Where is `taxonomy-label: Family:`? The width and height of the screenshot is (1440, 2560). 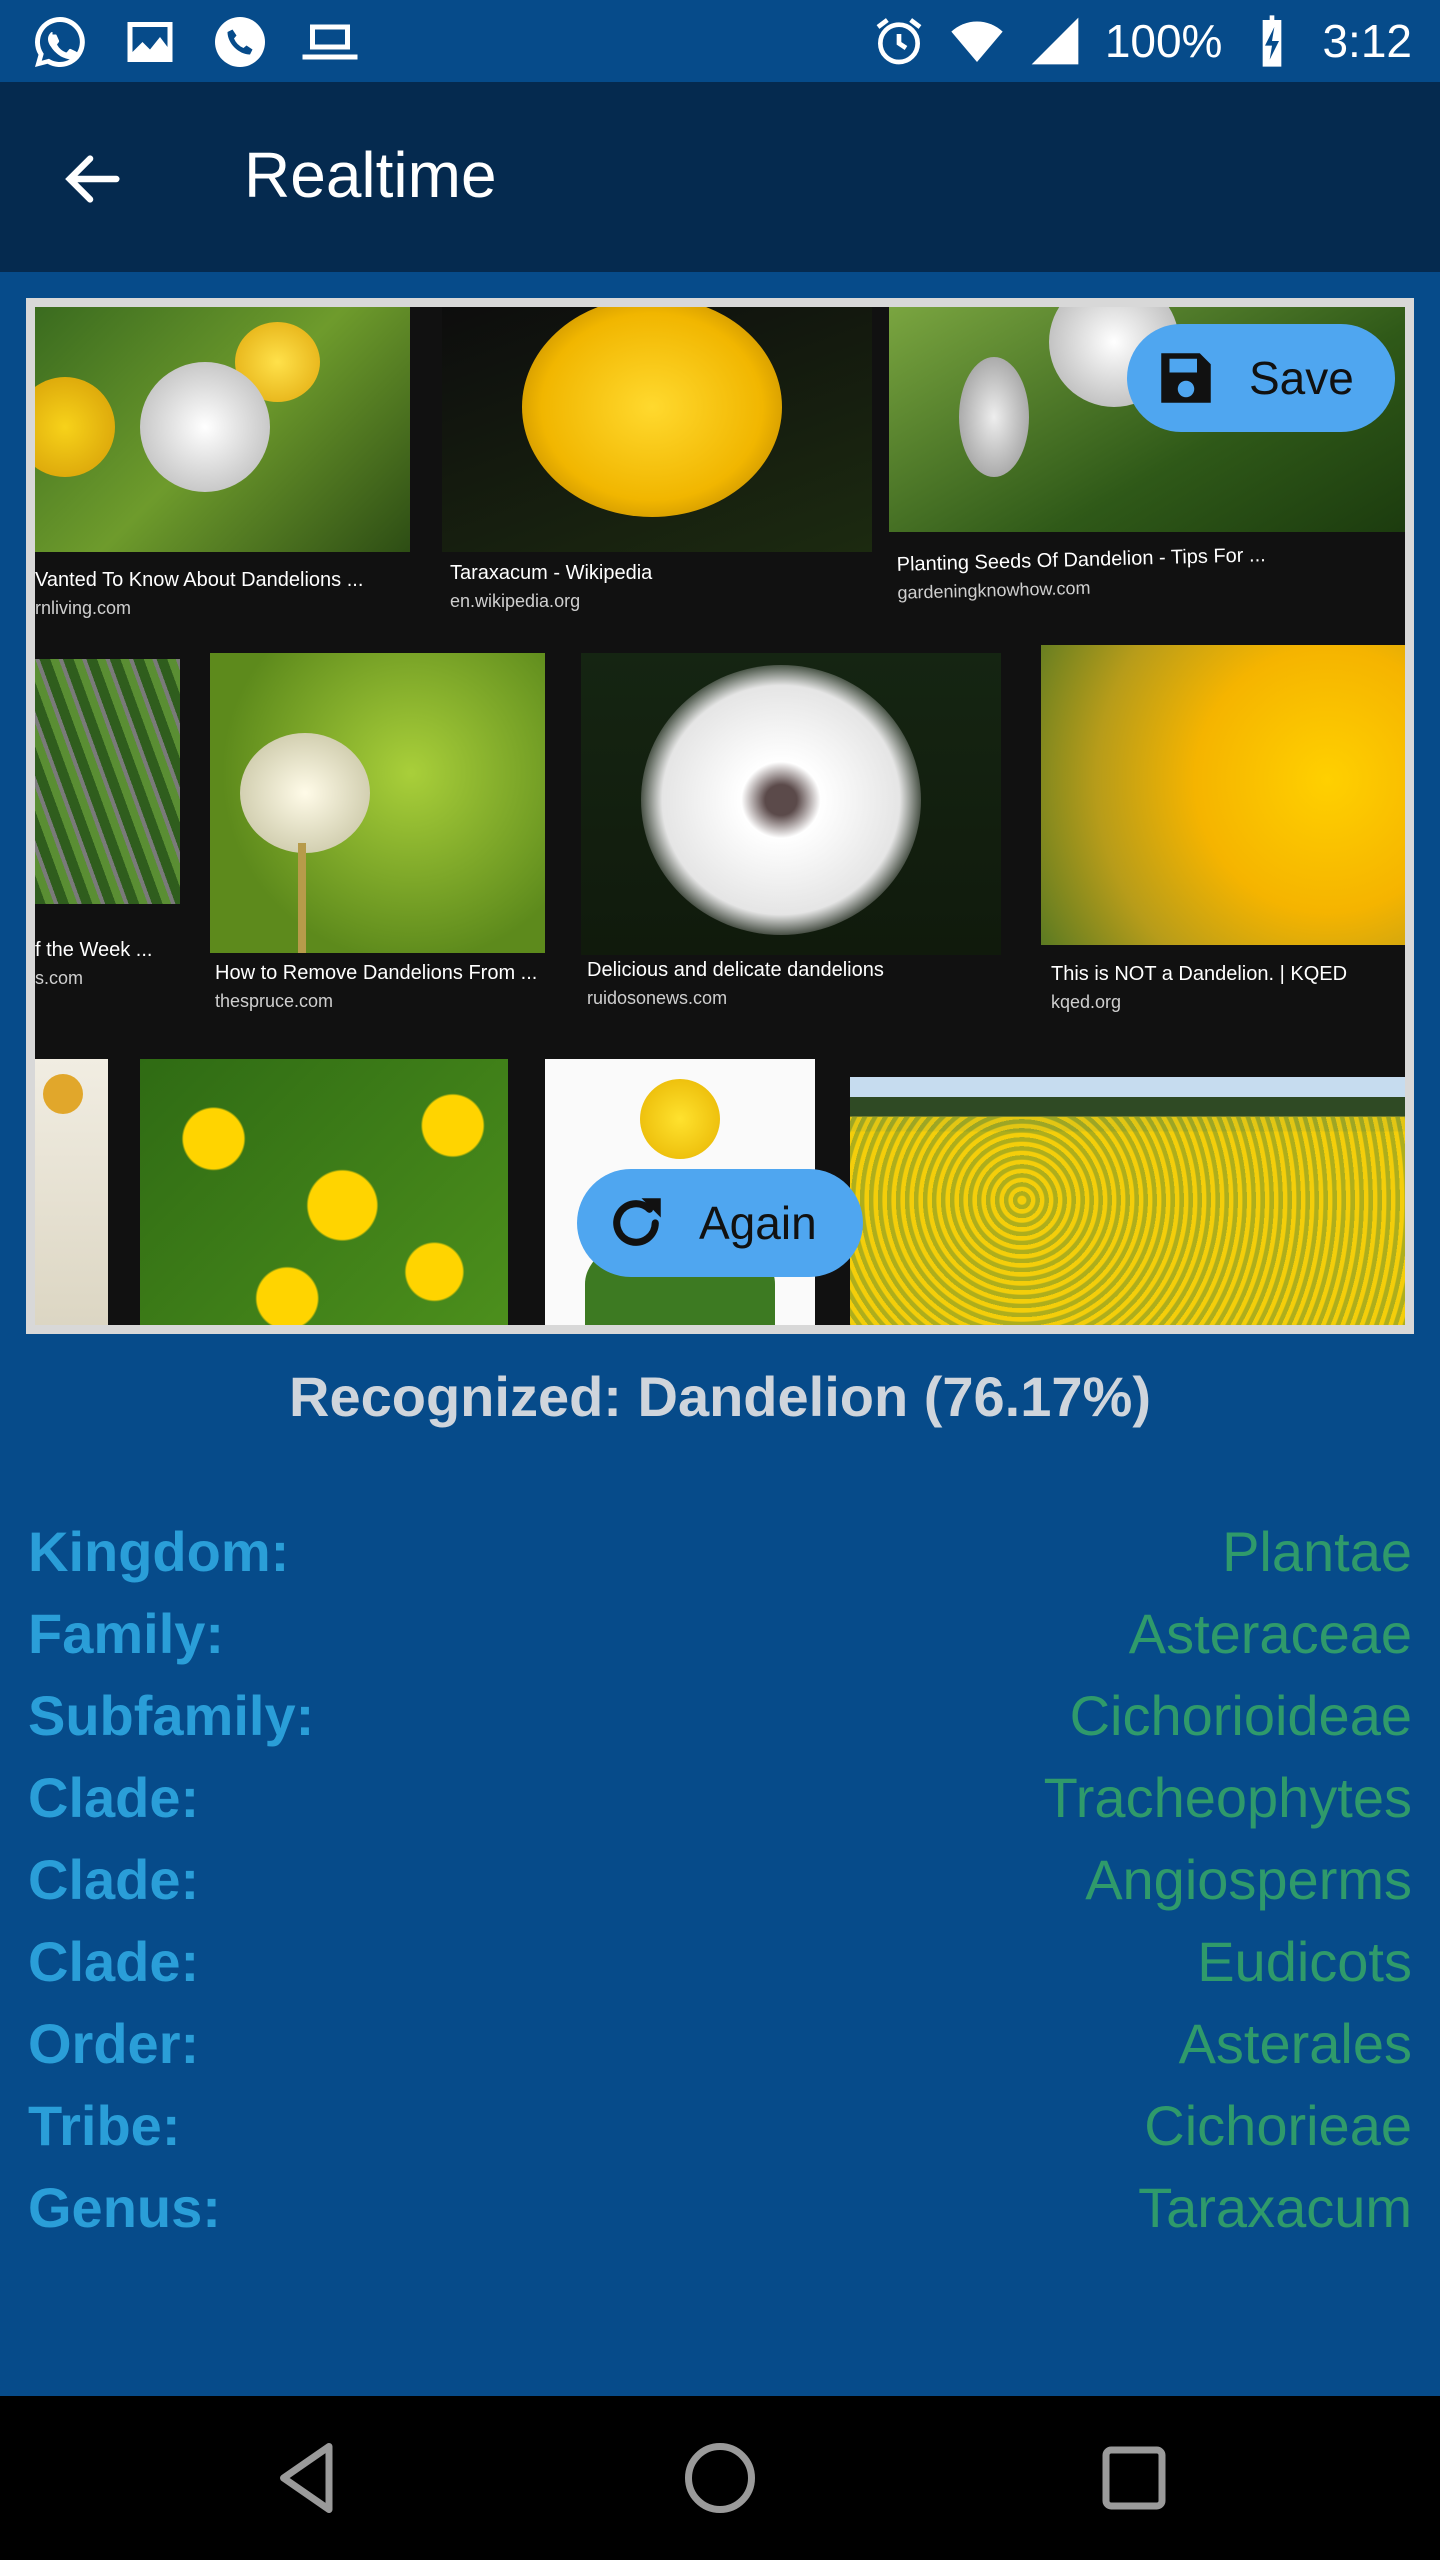 taxonomy-label: Family: is located at coordinates (126, 1633).